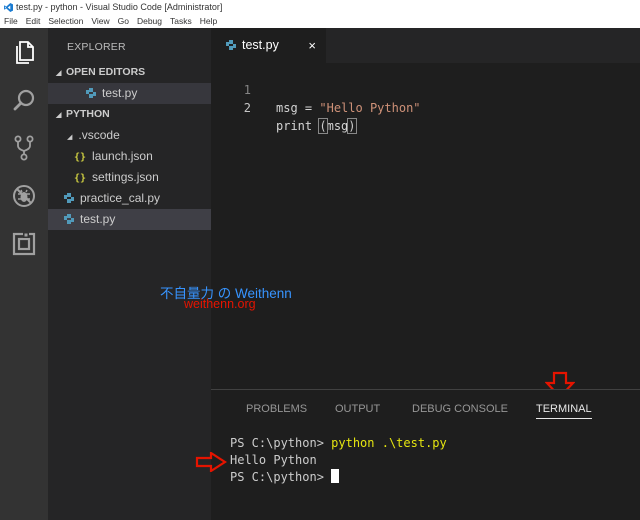 The height and width of the screenshot is (520, 640). I want to click on files-icon, so click(25, 52).